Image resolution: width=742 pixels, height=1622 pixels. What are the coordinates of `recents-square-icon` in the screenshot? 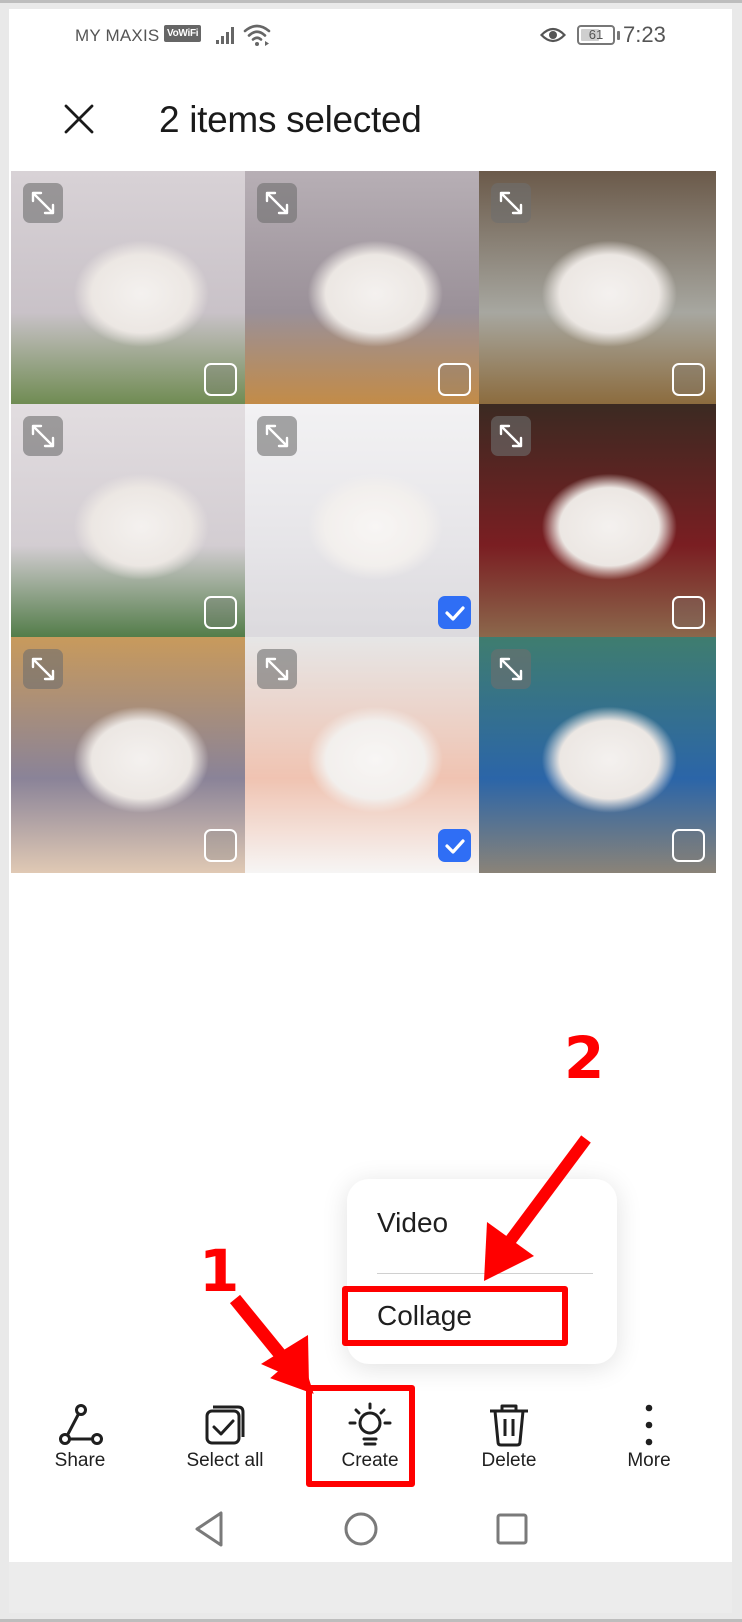 It's located at (512, 1529).